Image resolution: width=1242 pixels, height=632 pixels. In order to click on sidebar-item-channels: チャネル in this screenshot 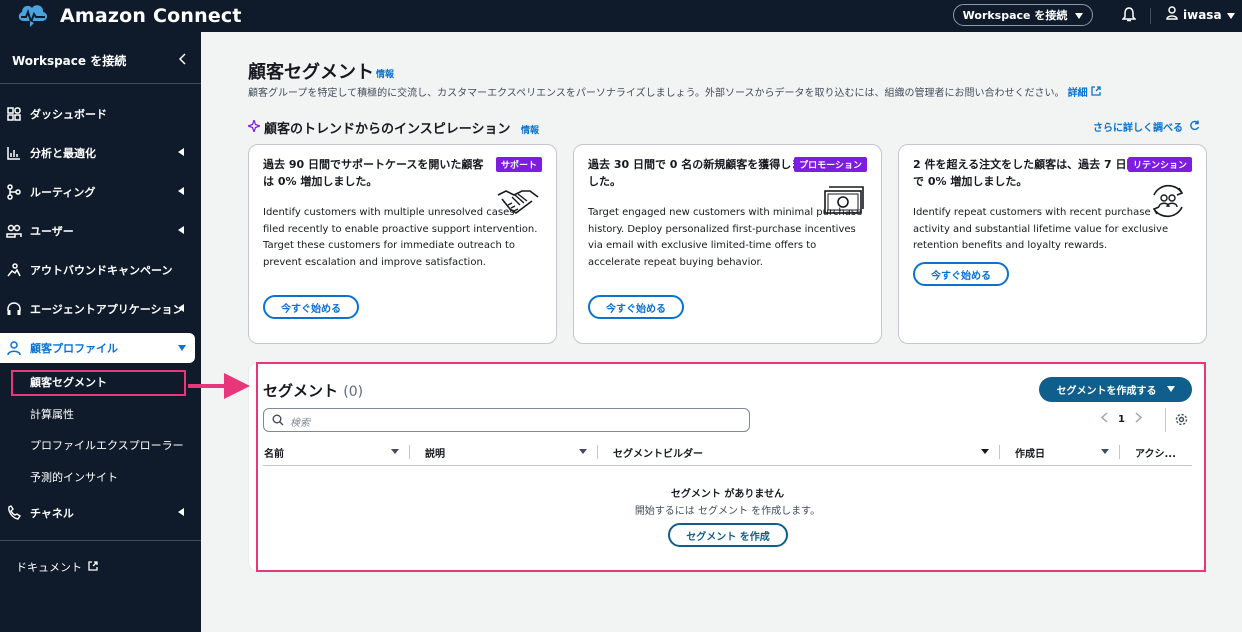, I will do `click(100, 513)`.